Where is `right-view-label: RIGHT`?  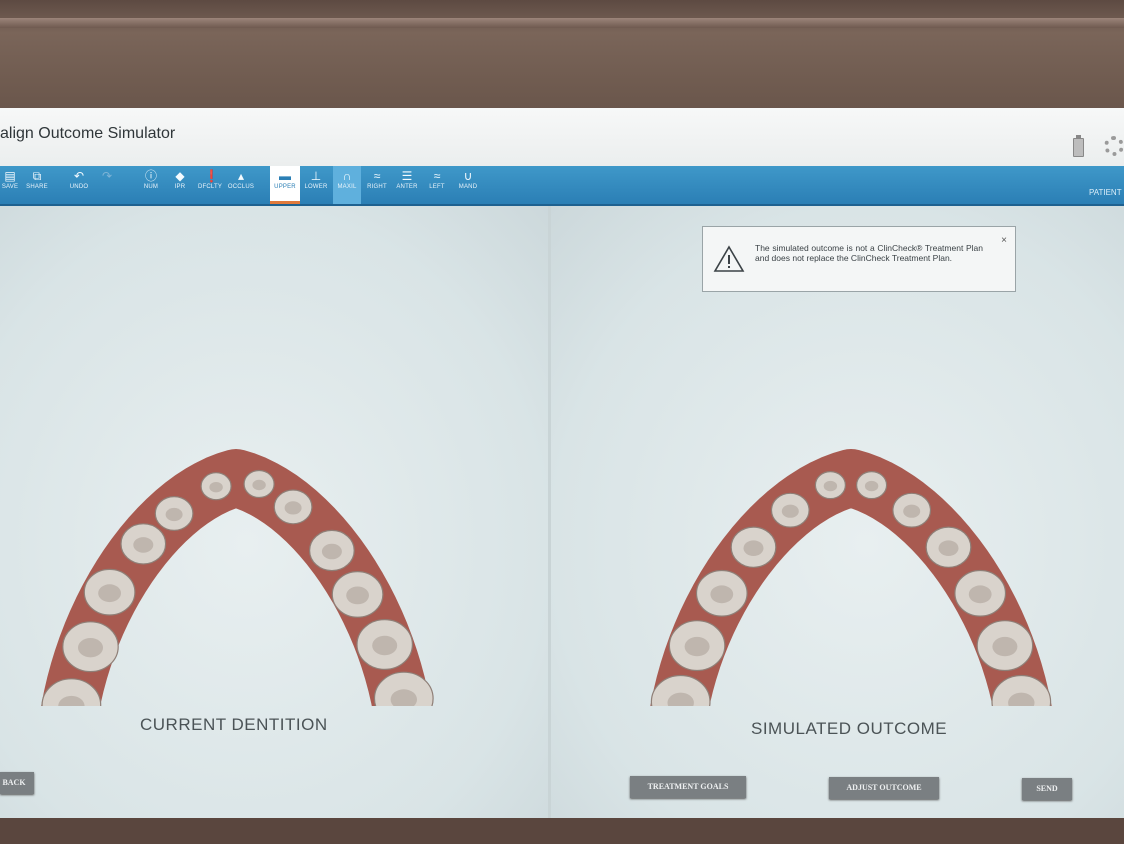
right-view-label: RIGHT is located at coordinates (377, 187).